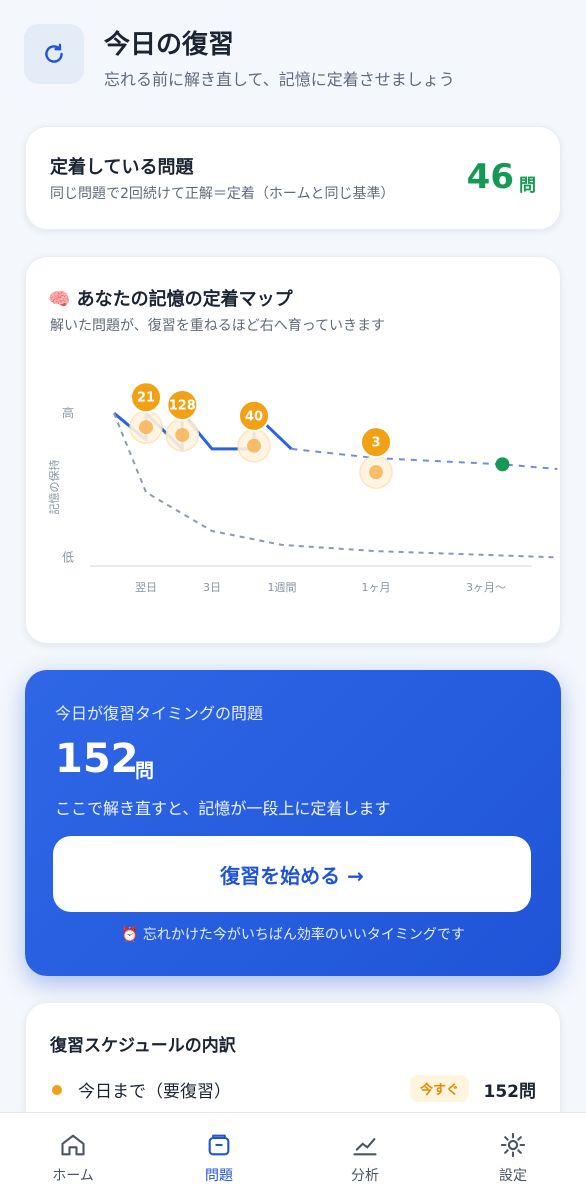  Describe the element at coordinates (376, 587) in the screenshot. I see `x-tick-label: 1ヶ月` at that location.